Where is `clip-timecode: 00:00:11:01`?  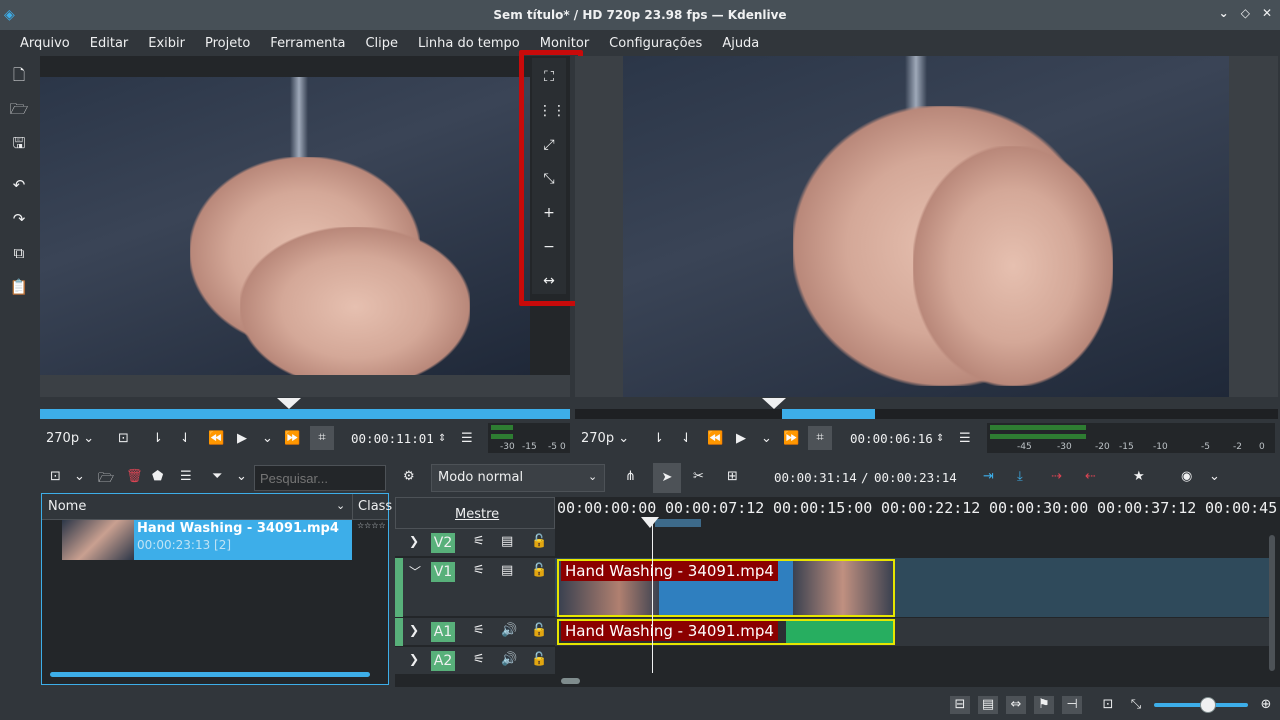
clip-timecode: 00:00:11:01 is located at coordinates (392, 438).